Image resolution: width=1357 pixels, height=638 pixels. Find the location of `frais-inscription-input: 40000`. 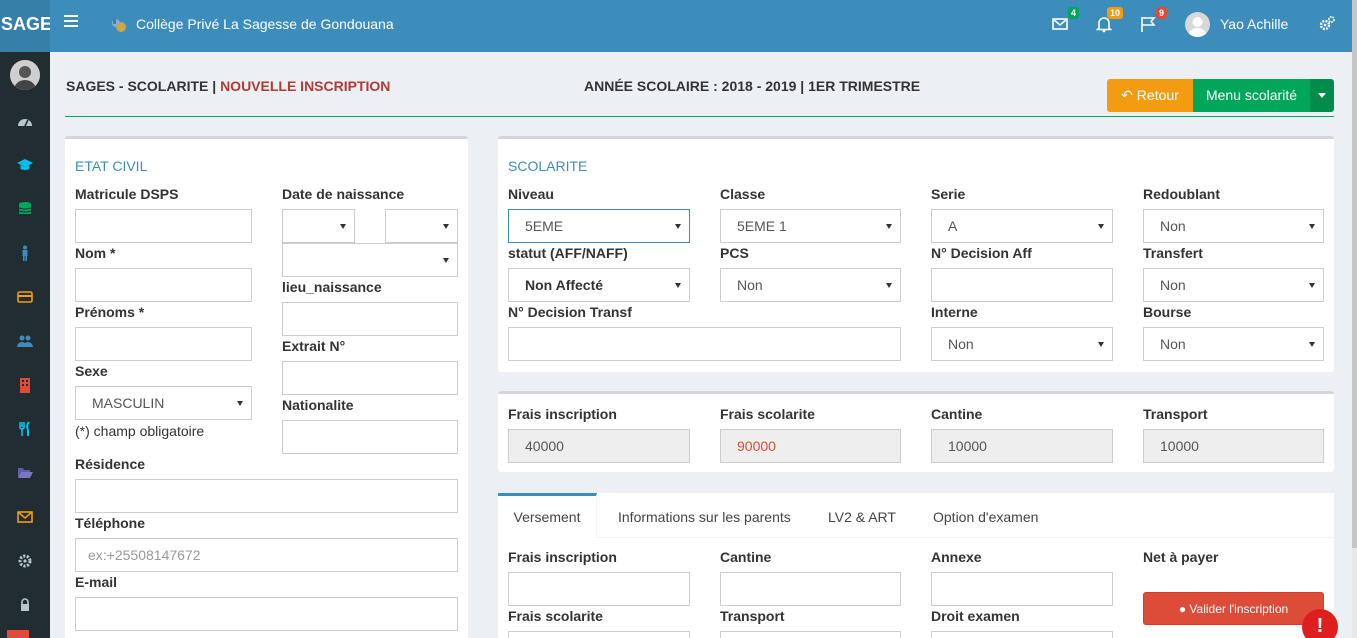

frais-inscription-input: 40000 is located at coordinates (599, 446).